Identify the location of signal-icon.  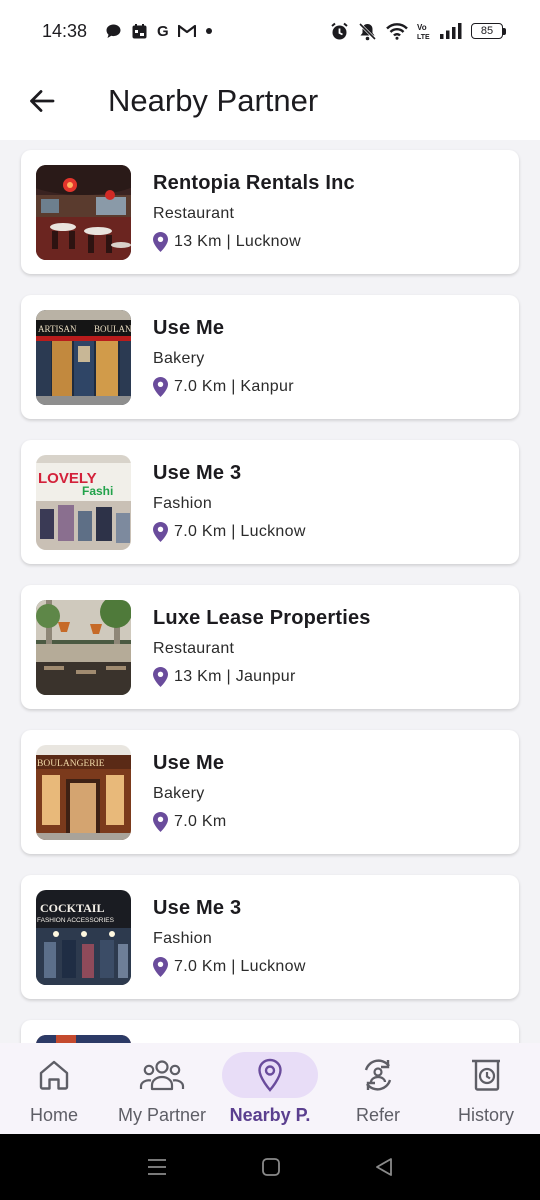
(451, 31).